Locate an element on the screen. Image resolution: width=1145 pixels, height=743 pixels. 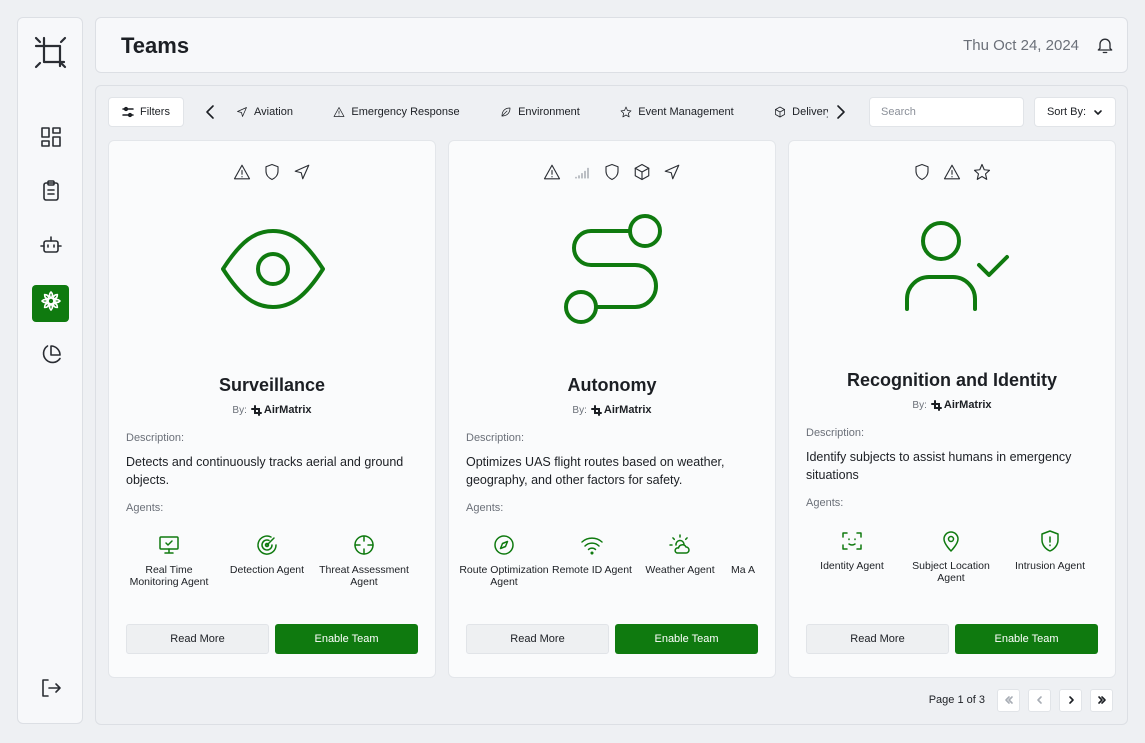
sidebar-item-dashboard is located at coordinates (50, 139).